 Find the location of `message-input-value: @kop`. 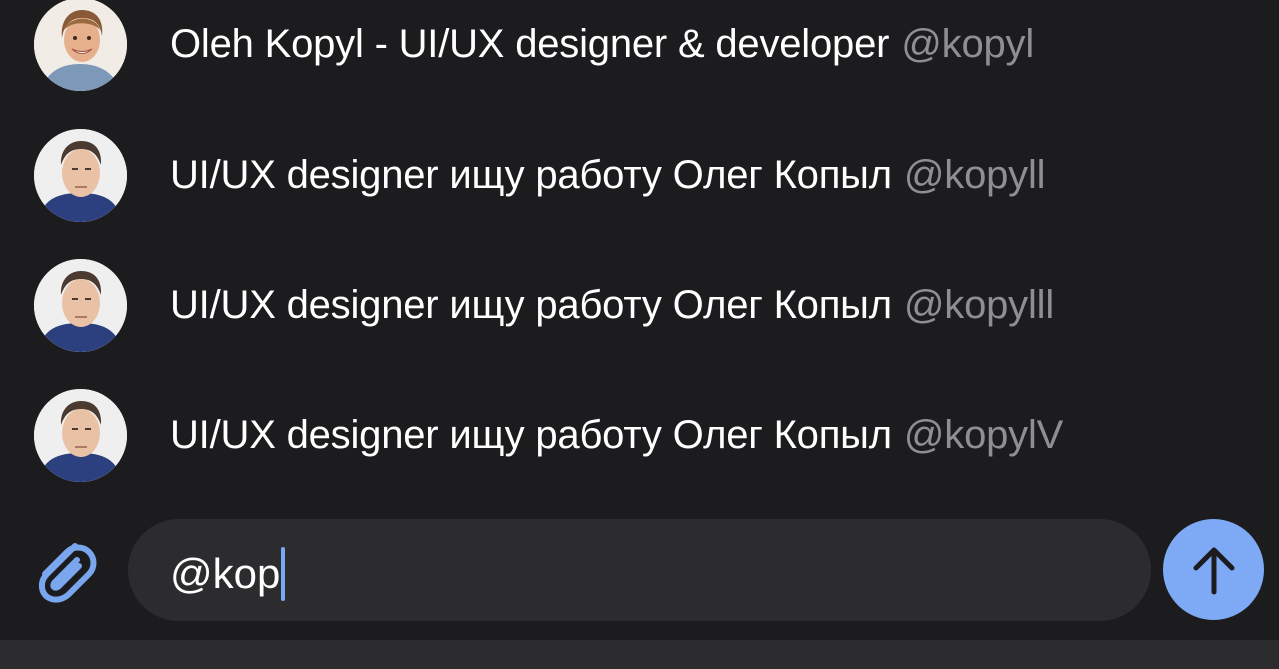

message-input-value: @kop is located at coordinates (225, 573).